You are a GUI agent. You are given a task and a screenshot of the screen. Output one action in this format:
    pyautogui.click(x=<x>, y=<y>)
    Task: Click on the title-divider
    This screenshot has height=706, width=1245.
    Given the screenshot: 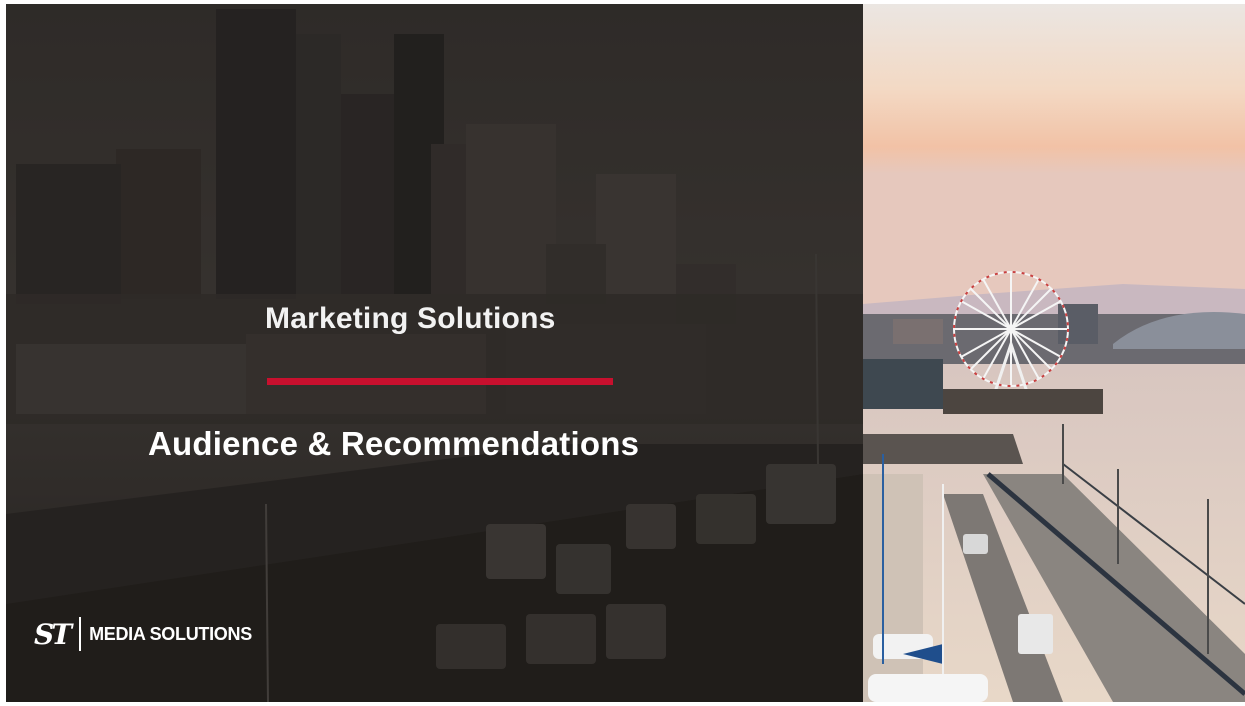 What is the action you would take?
    pyautogui.click(x=440, y=381)
    